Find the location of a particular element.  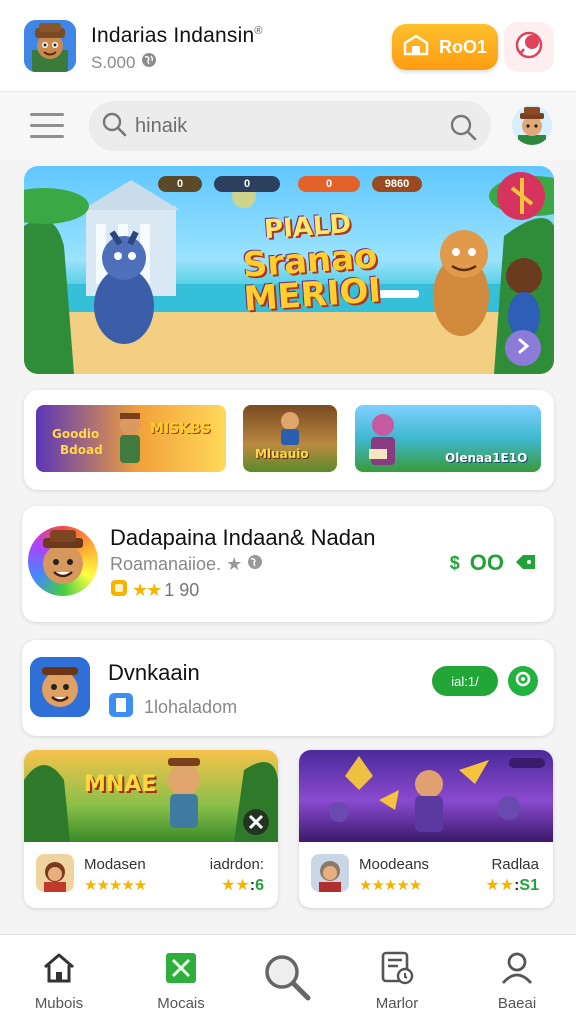

install-button: ial:1/ is located at coordinates (465, 681).